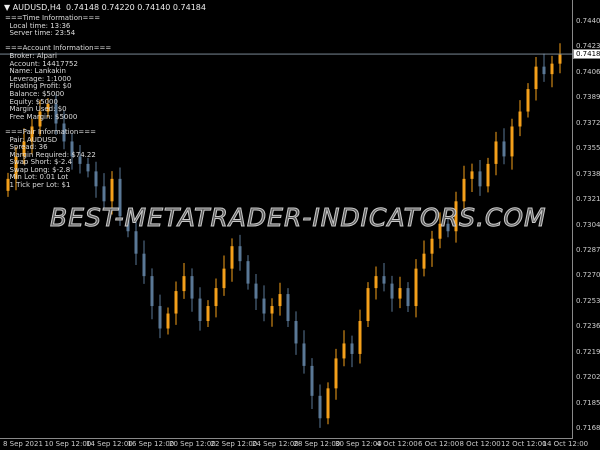  What do you see at coordinates (36, 7) in the screenshot?
I see `symbol-label: AUDUSD,H4` at bounding box center [36, 7].